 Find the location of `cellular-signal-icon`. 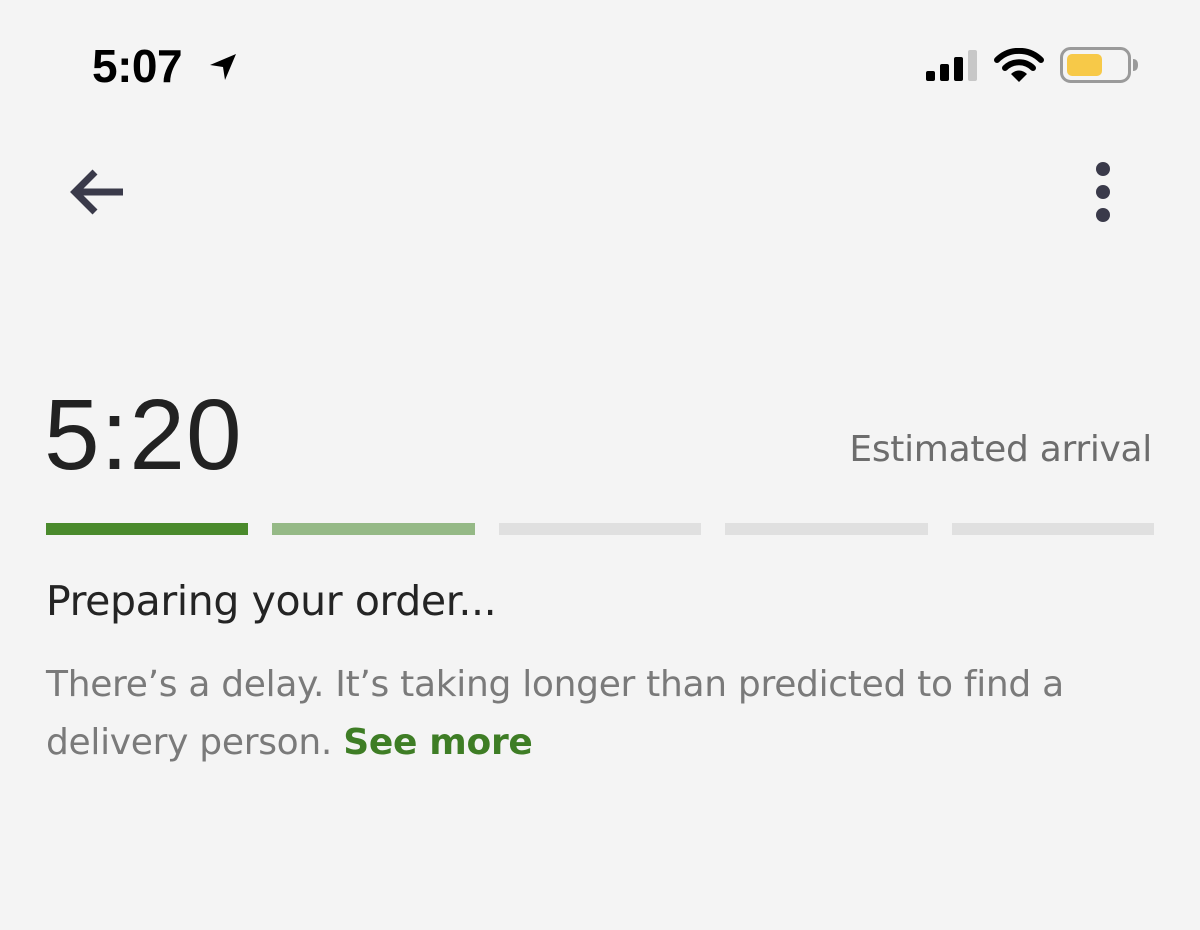

cellular-signal-icon is located at coordinates (951, 65).